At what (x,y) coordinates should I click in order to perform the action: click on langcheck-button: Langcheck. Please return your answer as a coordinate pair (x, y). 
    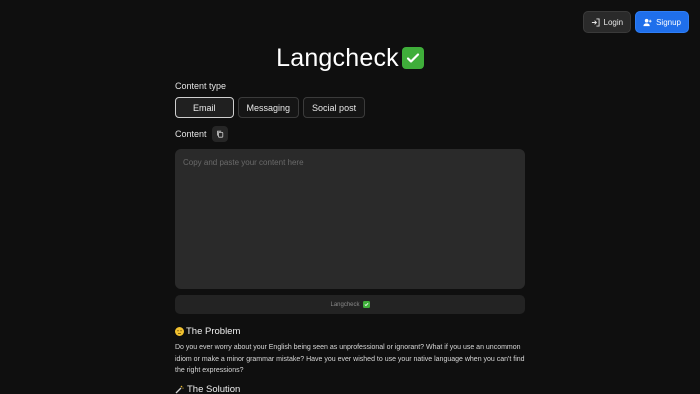
    Looking at the image, I should click on (350, 304).